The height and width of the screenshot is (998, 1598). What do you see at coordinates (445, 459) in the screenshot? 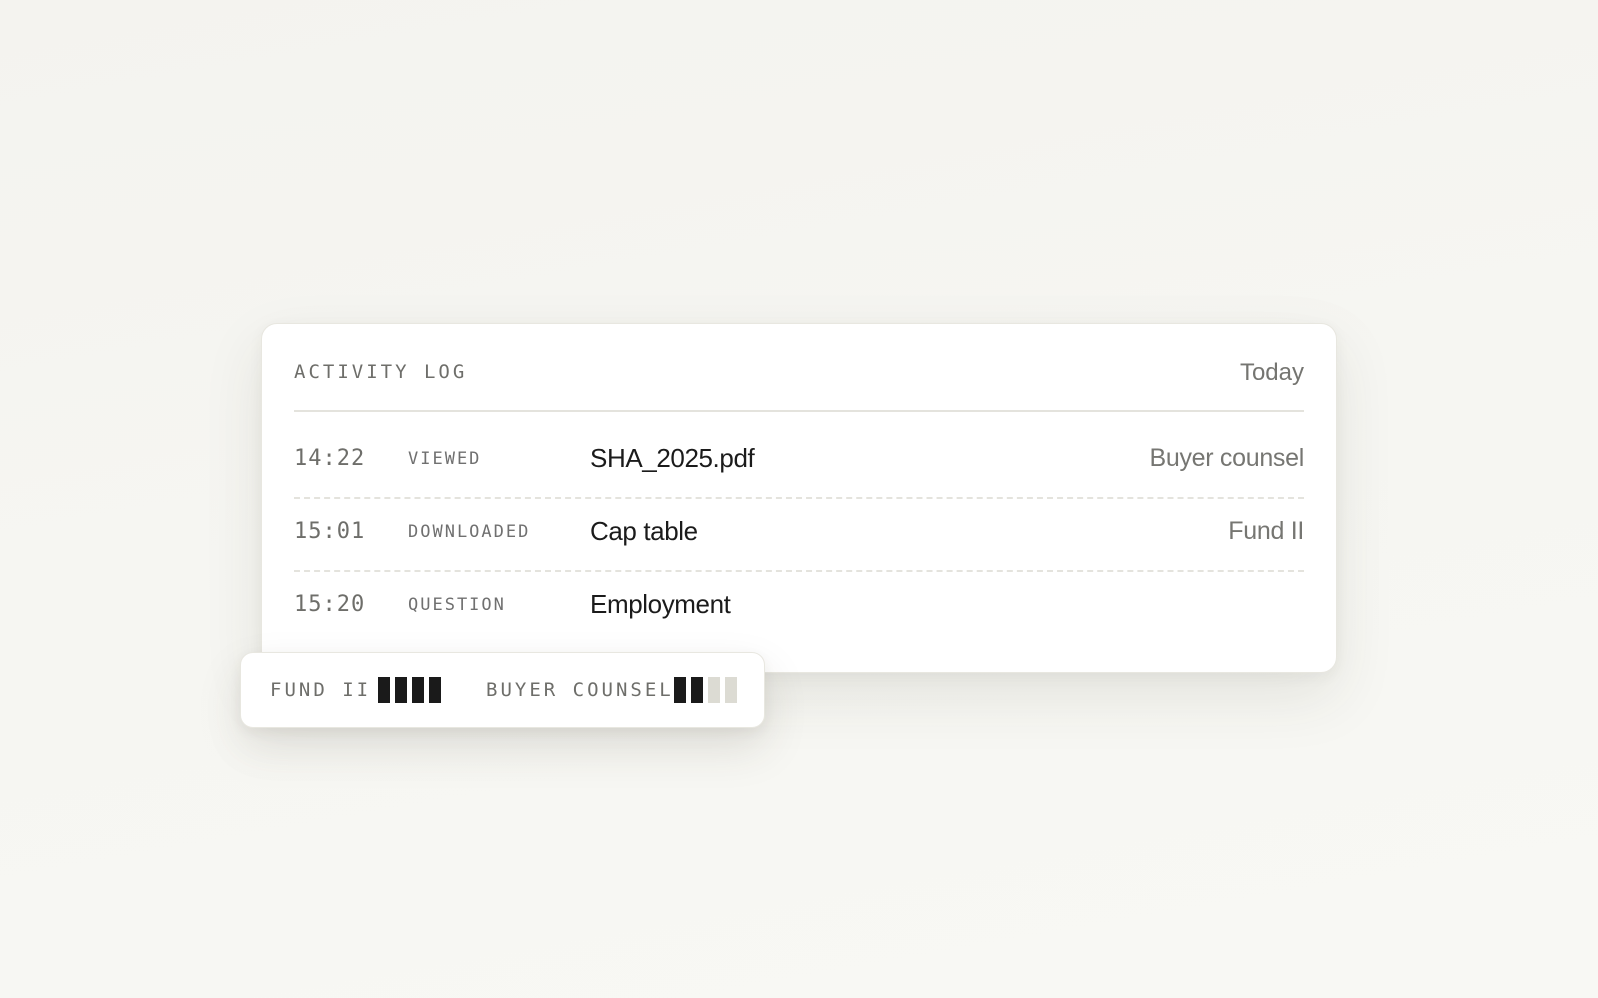
I see `log-action: VIEWED` at bounding box center [445, 459].